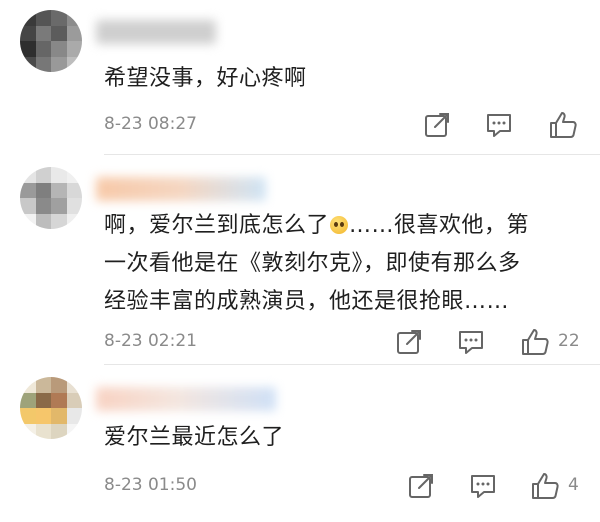 The width and height of the screenshot is (600, 522). I want to click on comment-date: 8-23 01:50, so click(150, 485).